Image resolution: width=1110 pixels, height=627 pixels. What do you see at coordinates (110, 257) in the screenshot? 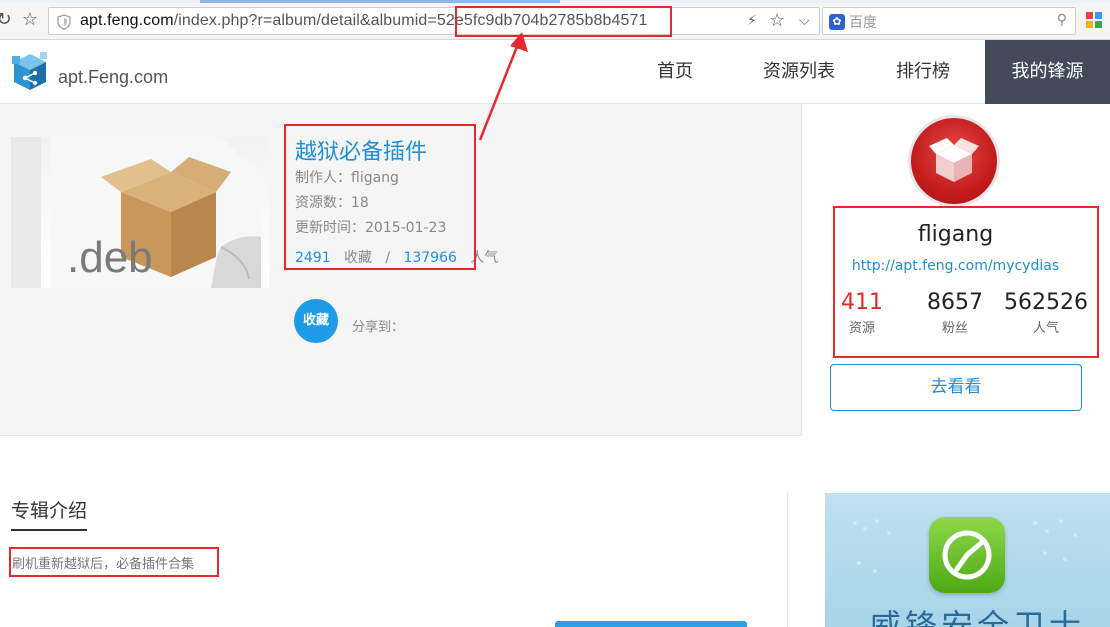
I see `svg-text: .deb` at bounding box center [110, 257].